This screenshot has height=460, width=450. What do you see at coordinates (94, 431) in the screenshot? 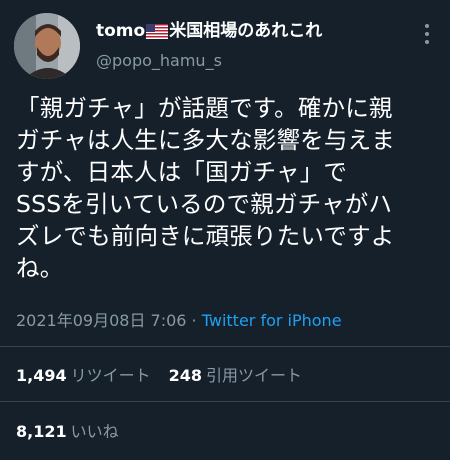
I see `likes-label: いいね` at bounding box center [94, 431].